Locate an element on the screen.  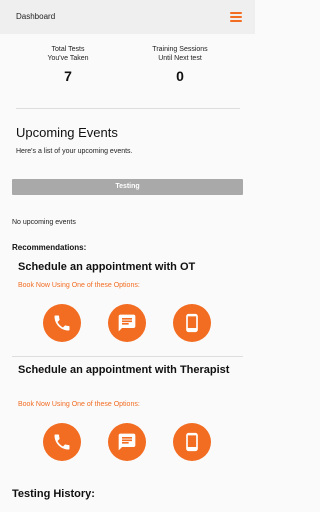
menu-icon is located at coordinates (236, 17).